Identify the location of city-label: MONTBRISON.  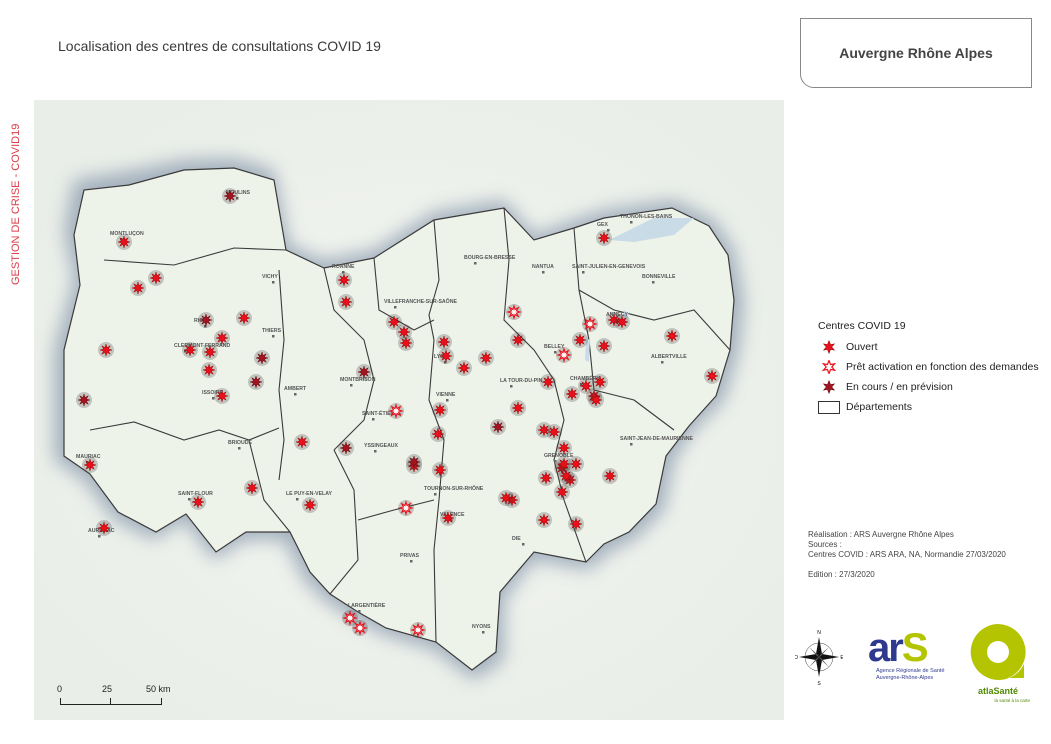
(358, 380).